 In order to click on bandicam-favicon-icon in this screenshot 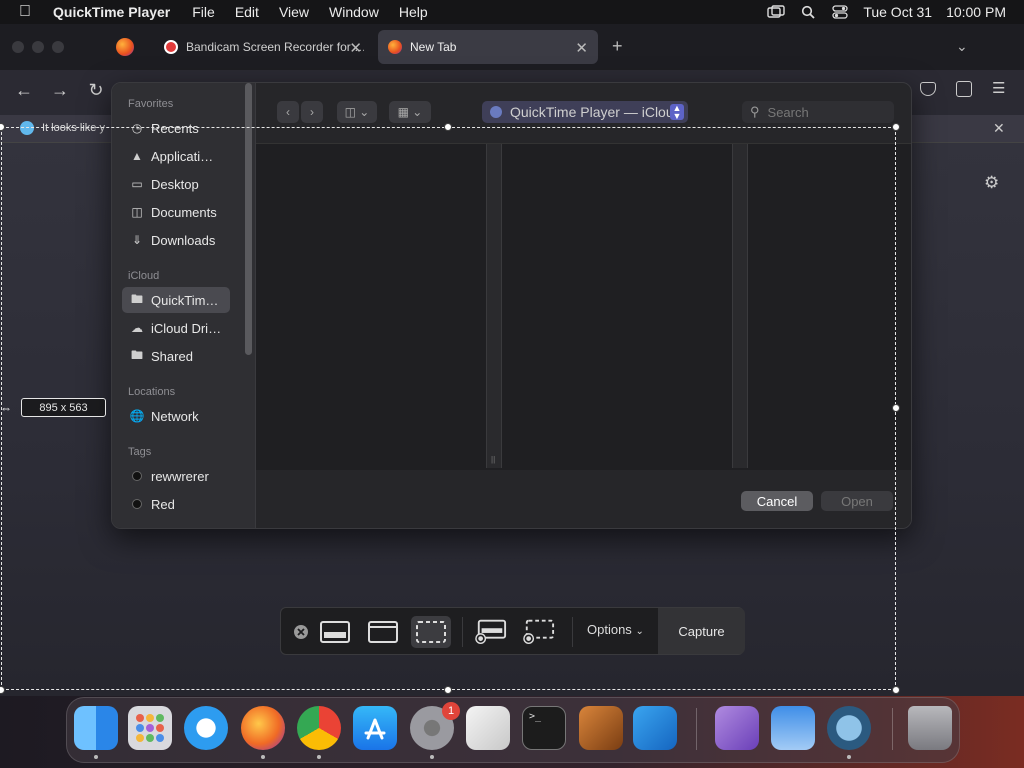, I will do `click(171, 47)`.